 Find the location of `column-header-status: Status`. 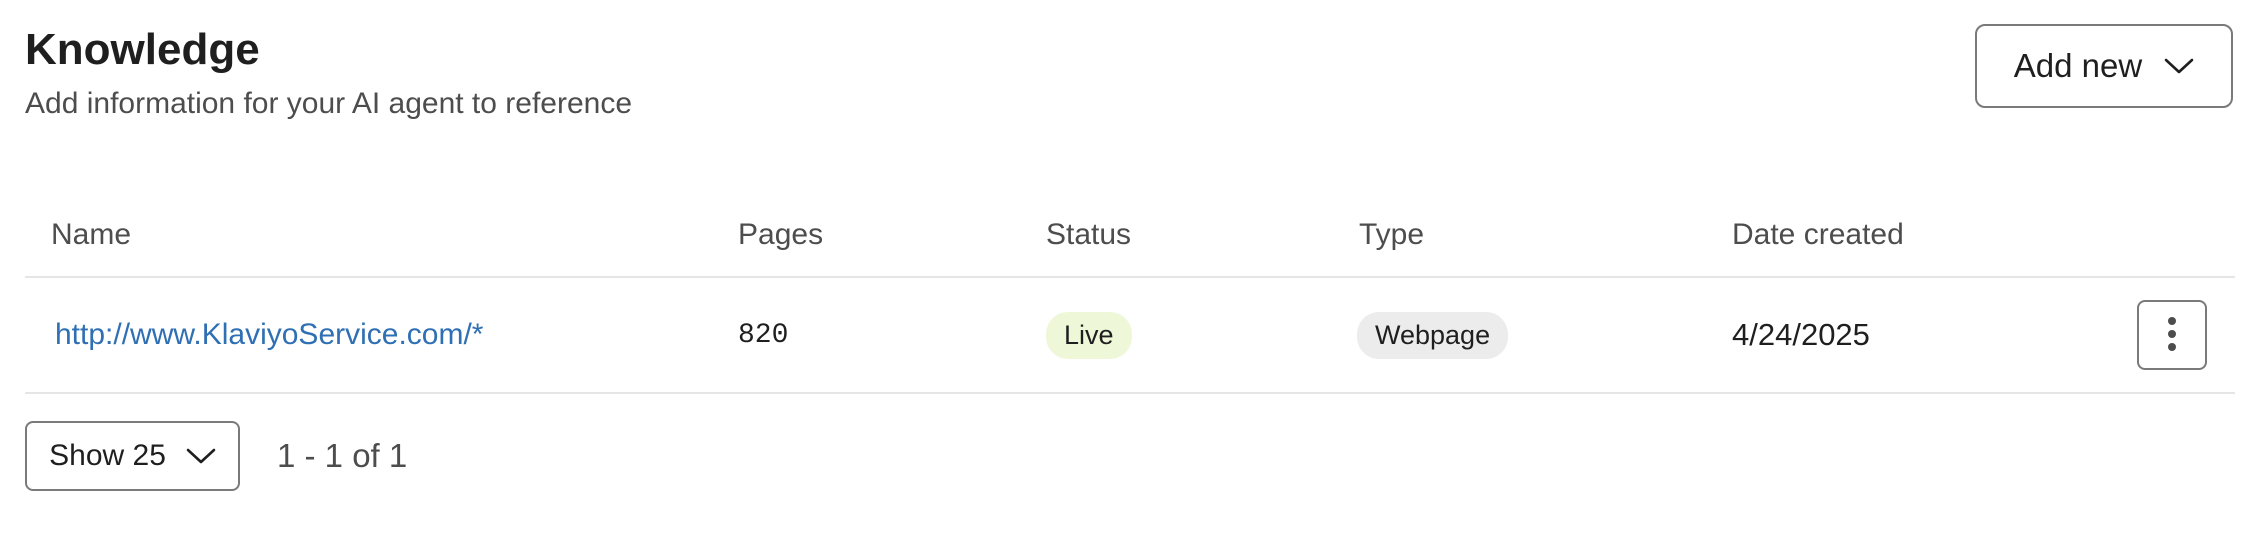

column-header-status: Status is located at coordinates (1089, 234).